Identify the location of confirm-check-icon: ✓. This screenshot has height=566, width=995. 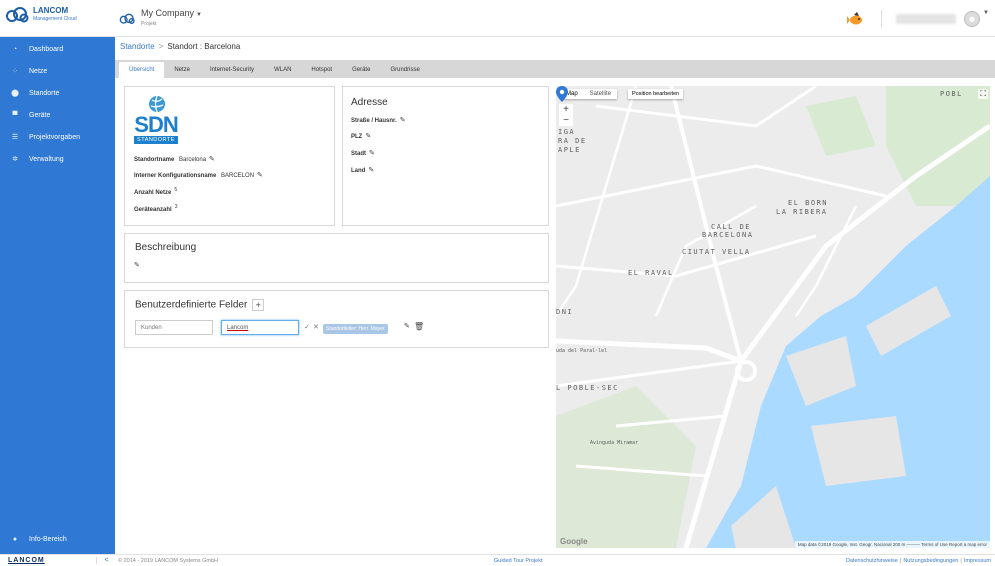
(307, 327).